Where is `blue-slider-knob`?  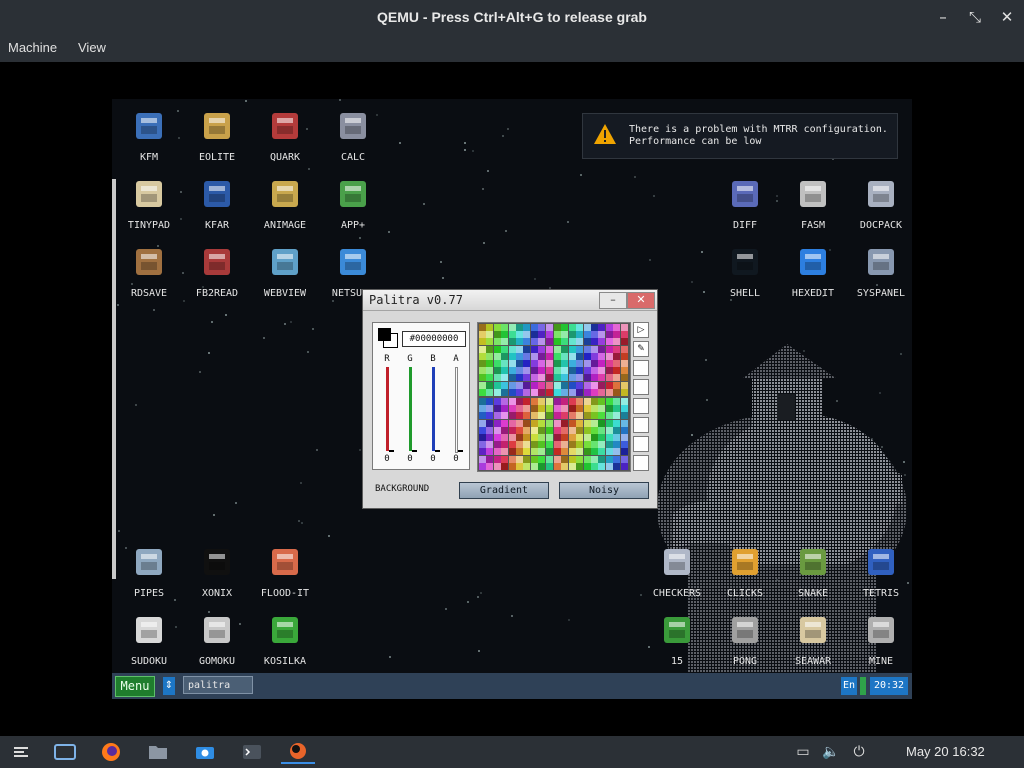 blue-slider-knob is located at coordinates (437, 451).